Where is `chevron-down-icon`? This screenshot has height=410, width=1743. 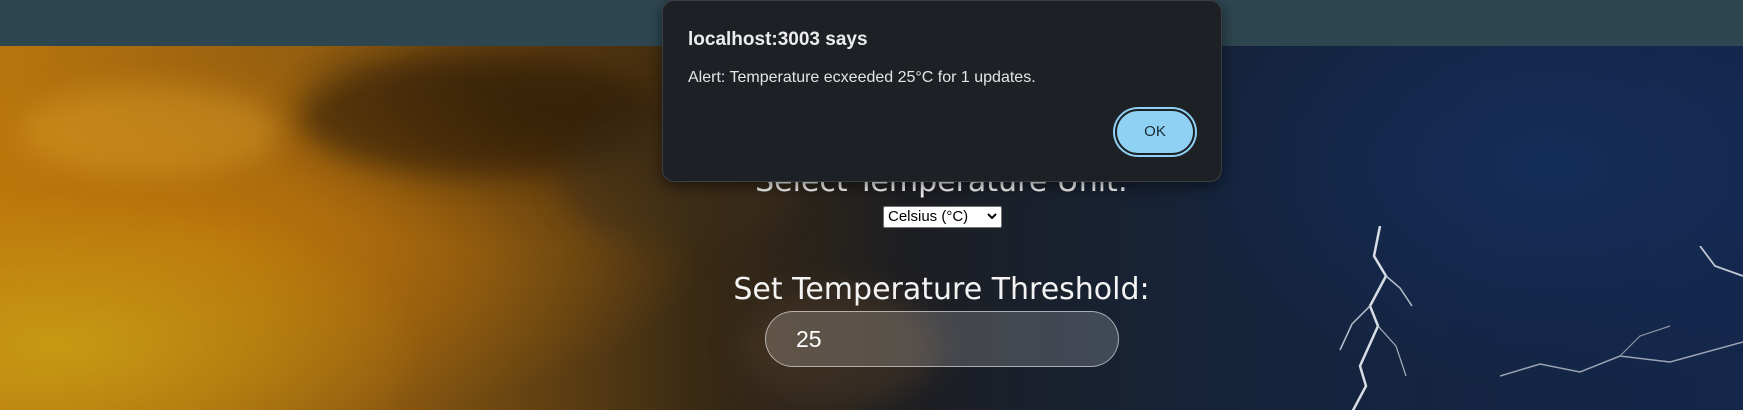
chevron-down-icon is located at coordinates (992, 216).